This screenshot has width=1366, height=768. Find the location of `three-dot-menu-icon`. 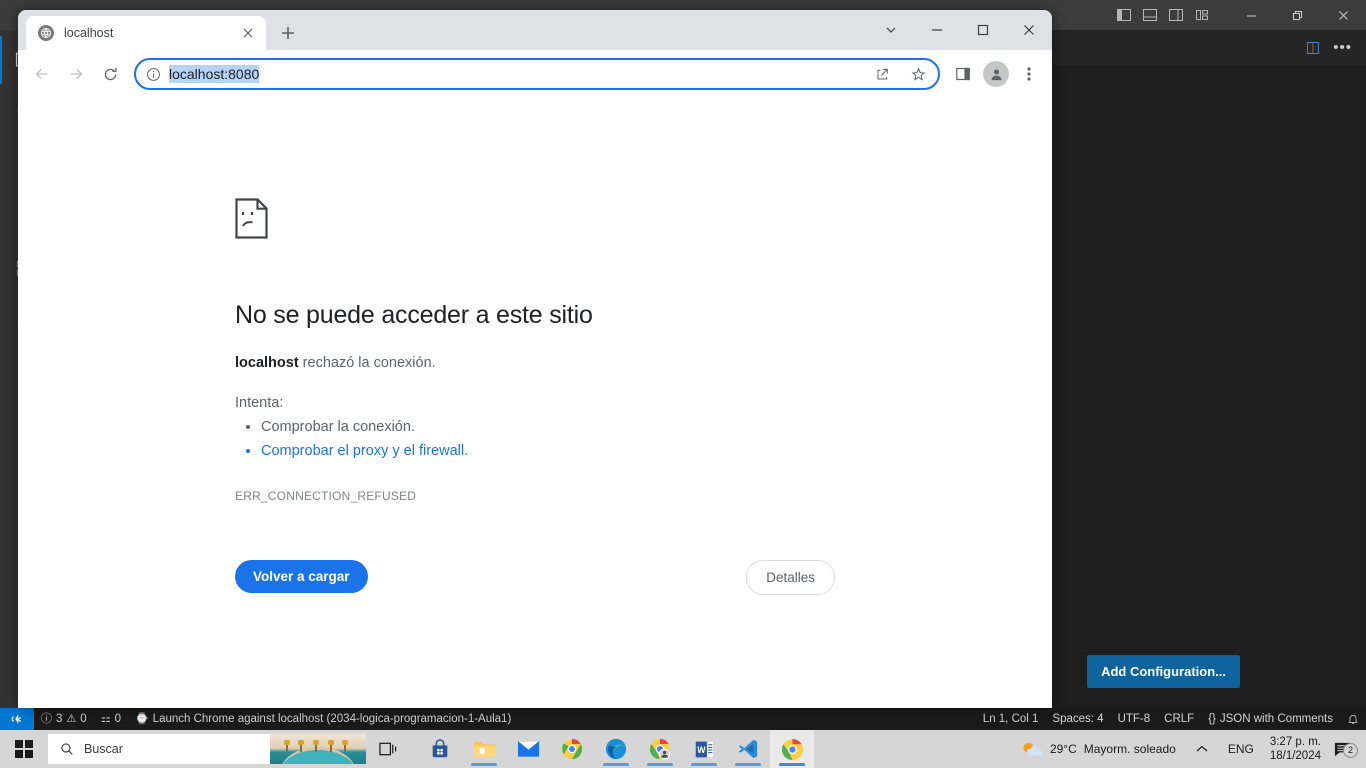

three-dot-menu-icon is located at coordinates (1029, 74).